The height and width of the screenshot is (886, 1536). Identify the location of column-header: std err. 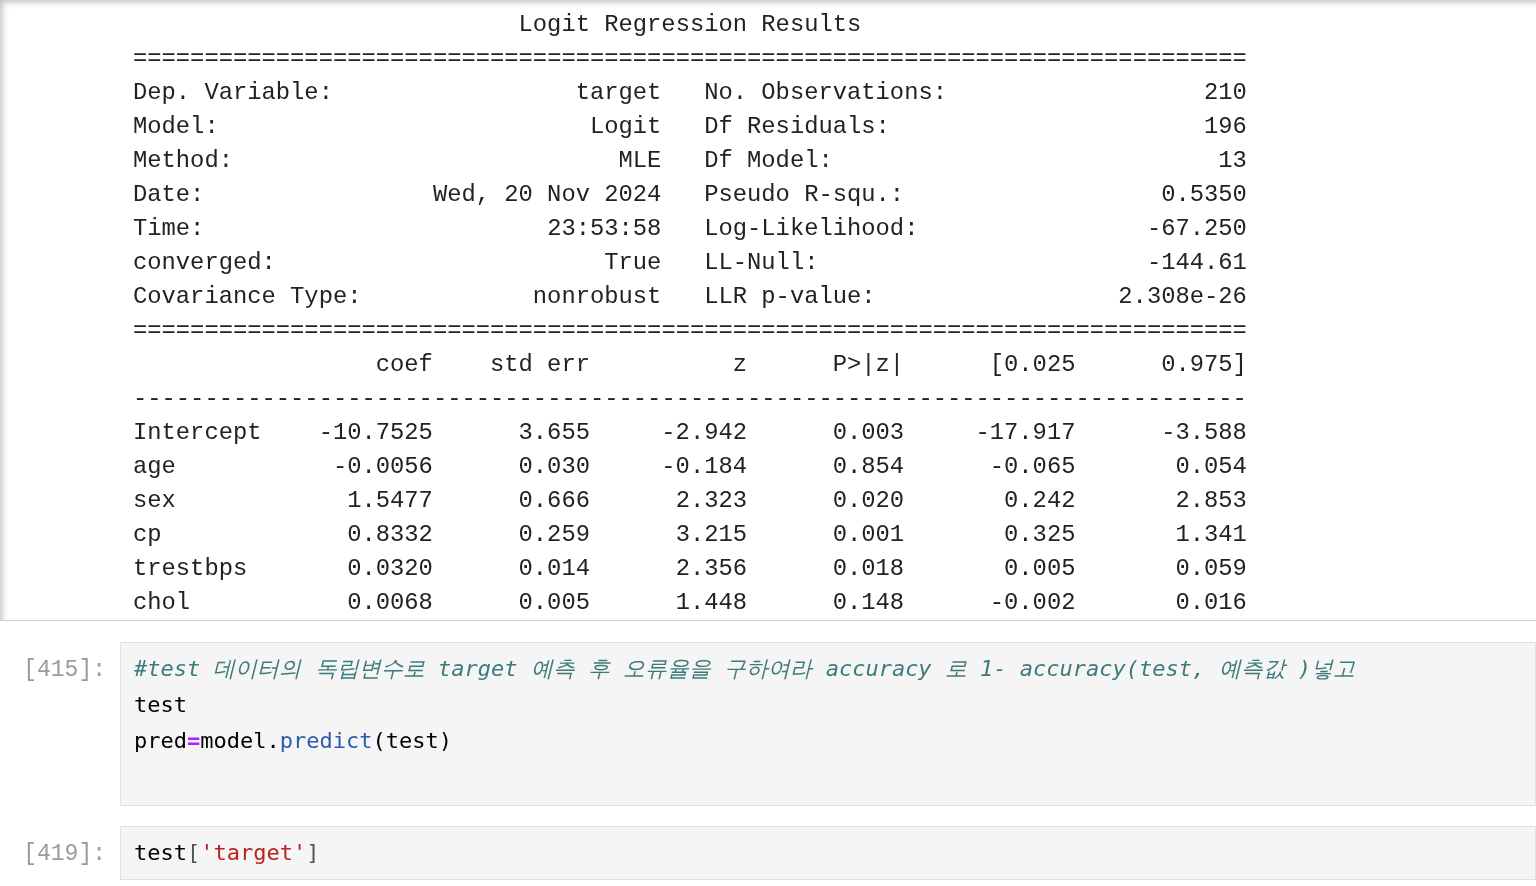
(540, 365).